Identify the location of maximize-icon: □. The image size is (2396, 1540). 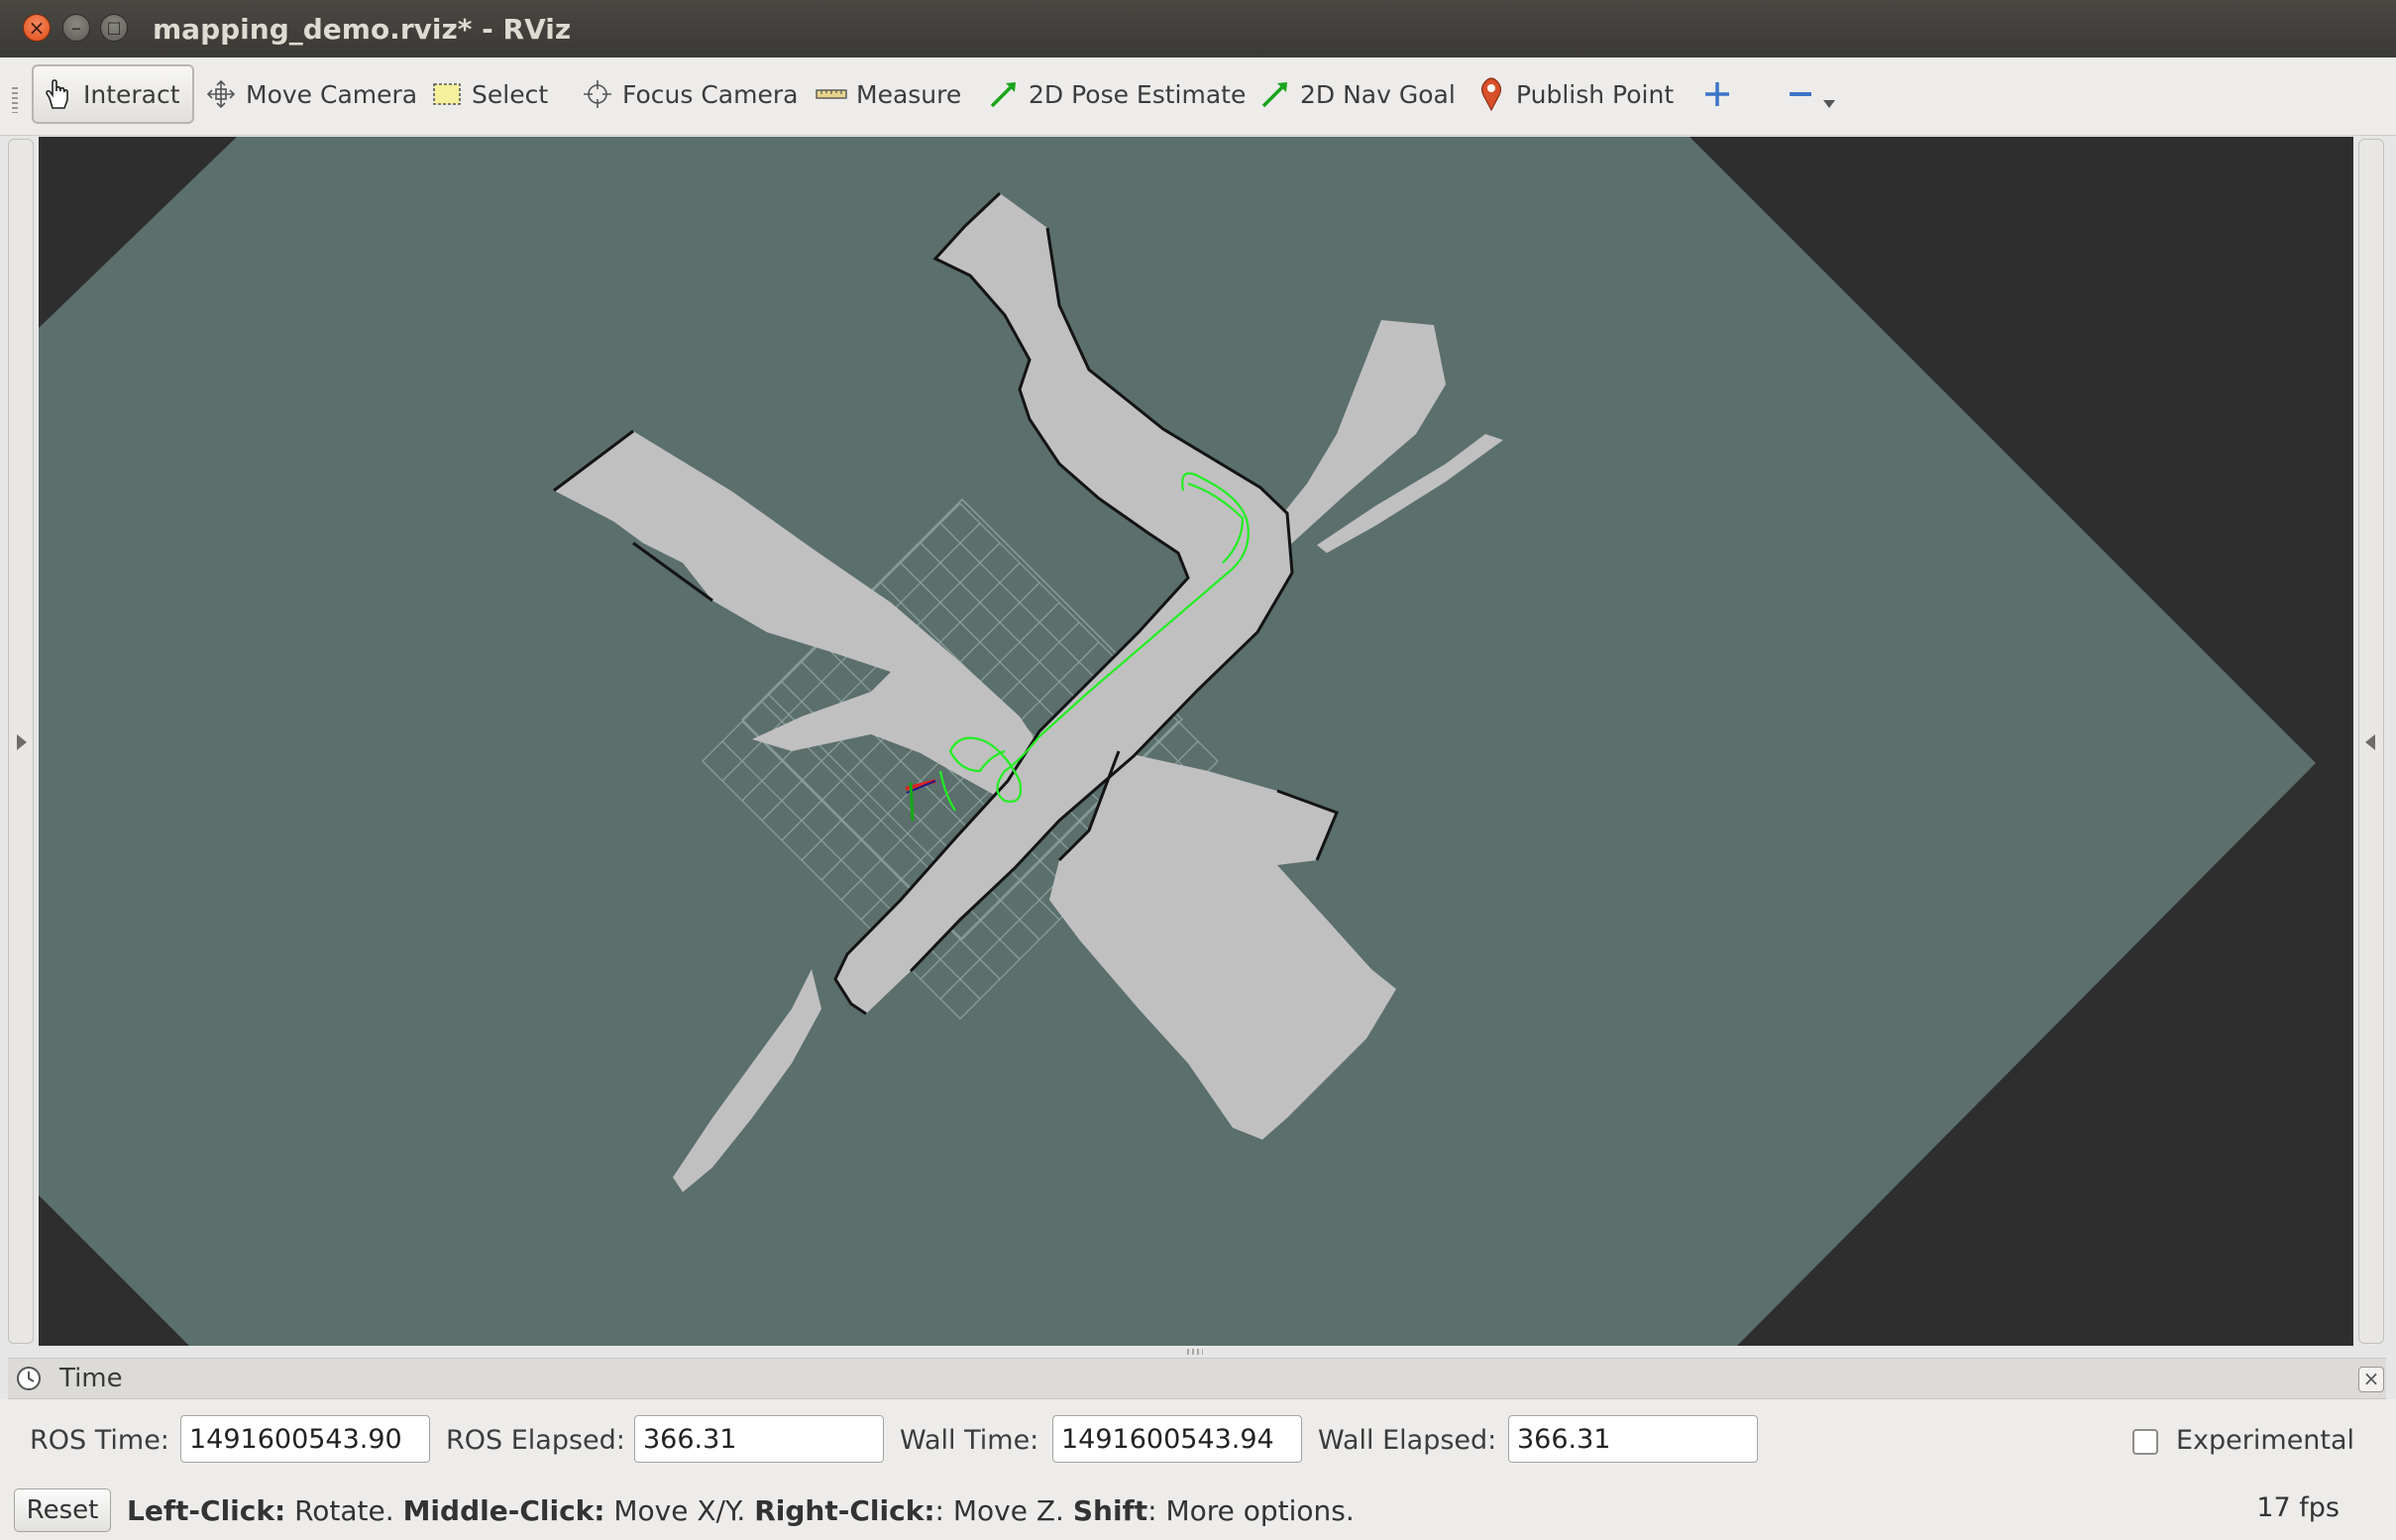
(114, 27).